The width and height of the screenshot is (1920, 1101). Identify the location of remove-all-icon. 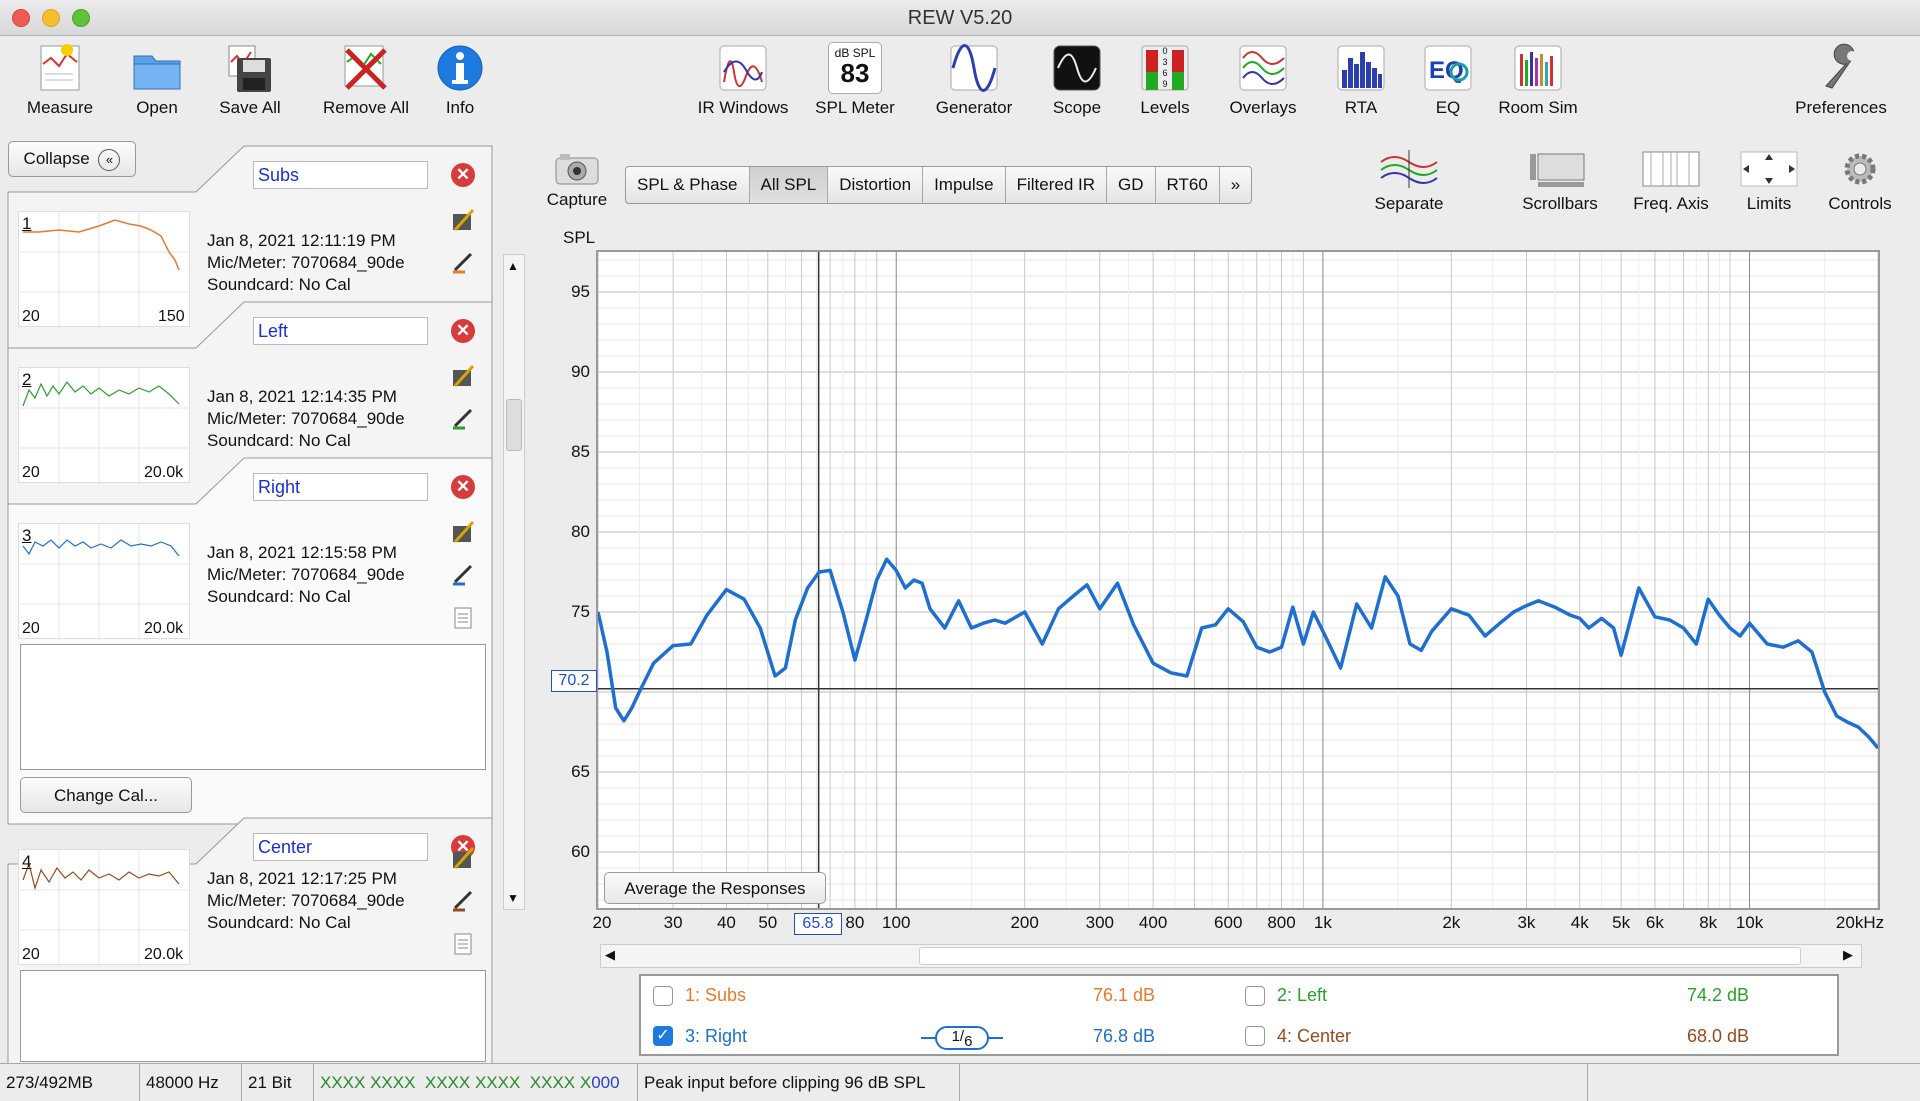
(365, 67).